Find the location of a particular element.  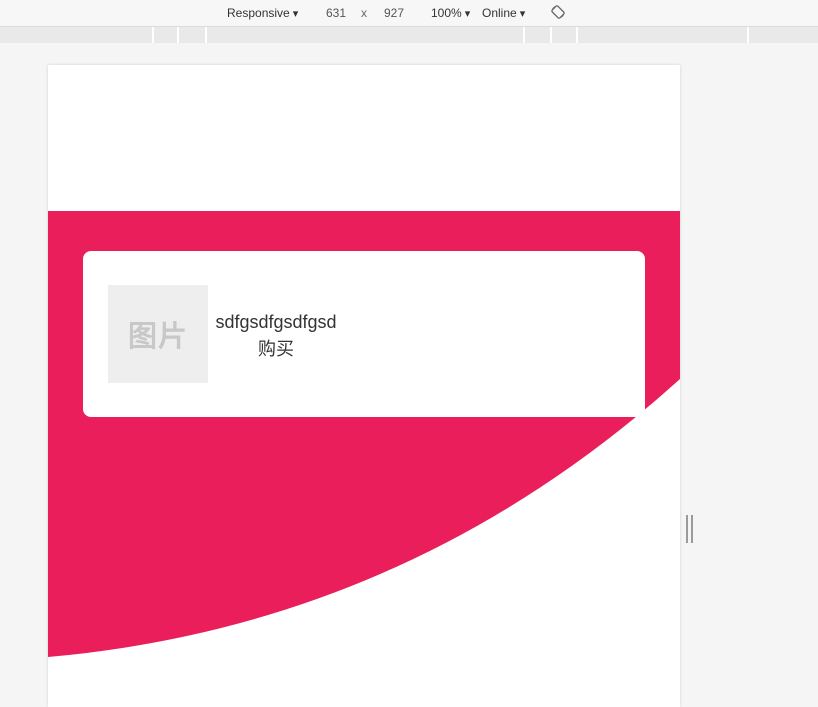

product-image-placeholder: 图片 is located at coordinates (158, 334).